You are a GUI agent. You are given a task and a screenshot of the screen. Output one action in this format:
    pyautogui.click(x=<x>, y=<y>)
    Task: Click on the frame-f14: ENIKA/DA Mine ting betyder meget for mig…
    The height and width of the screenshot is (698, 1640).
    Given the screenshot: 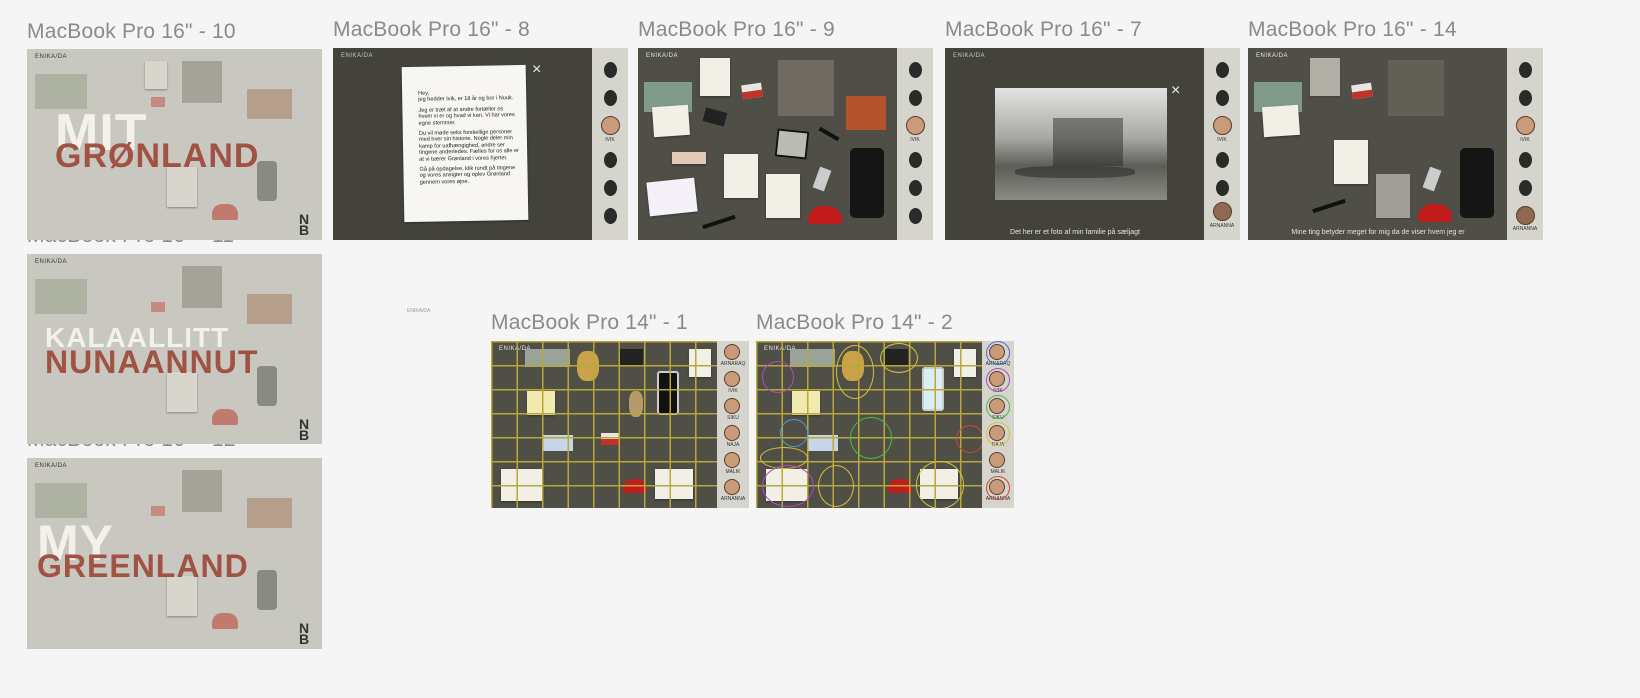 What is the action you would take?
    pyautogui.click(x=1395, y=144)
    